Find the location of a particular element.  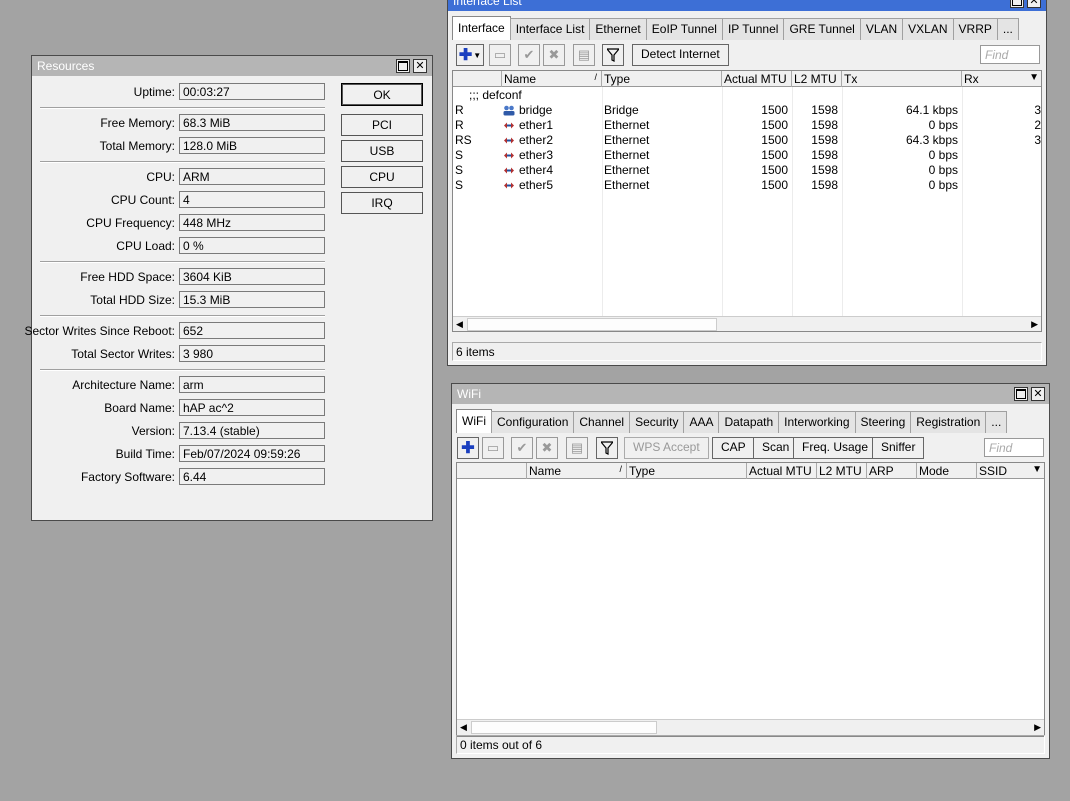

wifi-tab-steering: Steering is located at coordinates (883, 422).